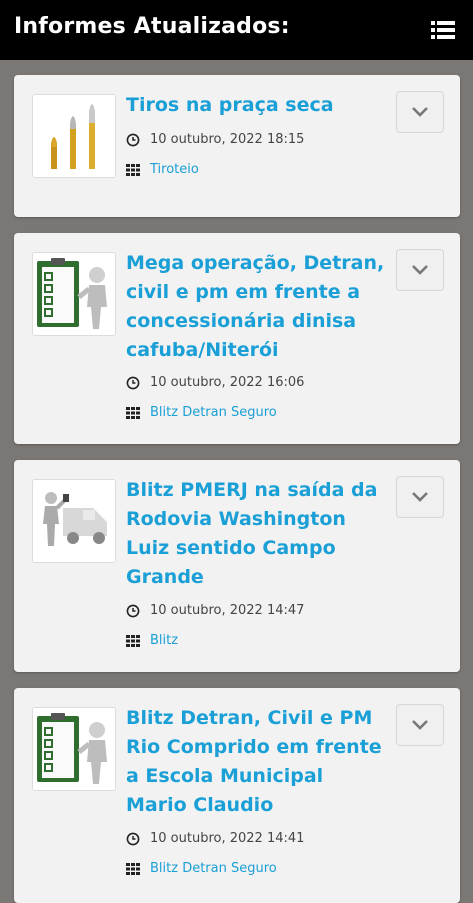  Describe the element at coordinates (227, 838) in the screenshot. I see `post-date-text: 10 outubro, 2022 14:41` at that location.